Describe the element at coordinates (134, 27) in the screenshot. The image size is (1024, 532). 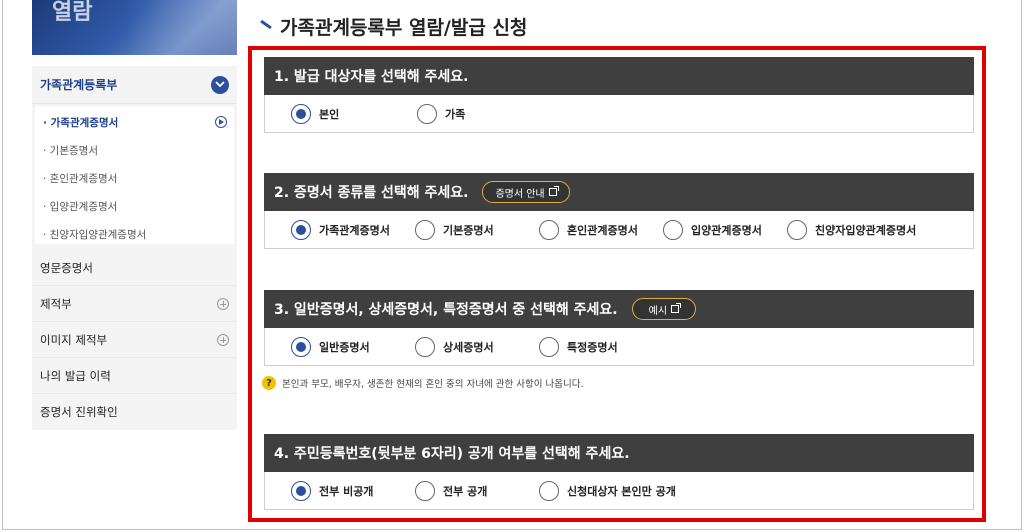
I see `sidebar-banner-image: 열람` at that location.